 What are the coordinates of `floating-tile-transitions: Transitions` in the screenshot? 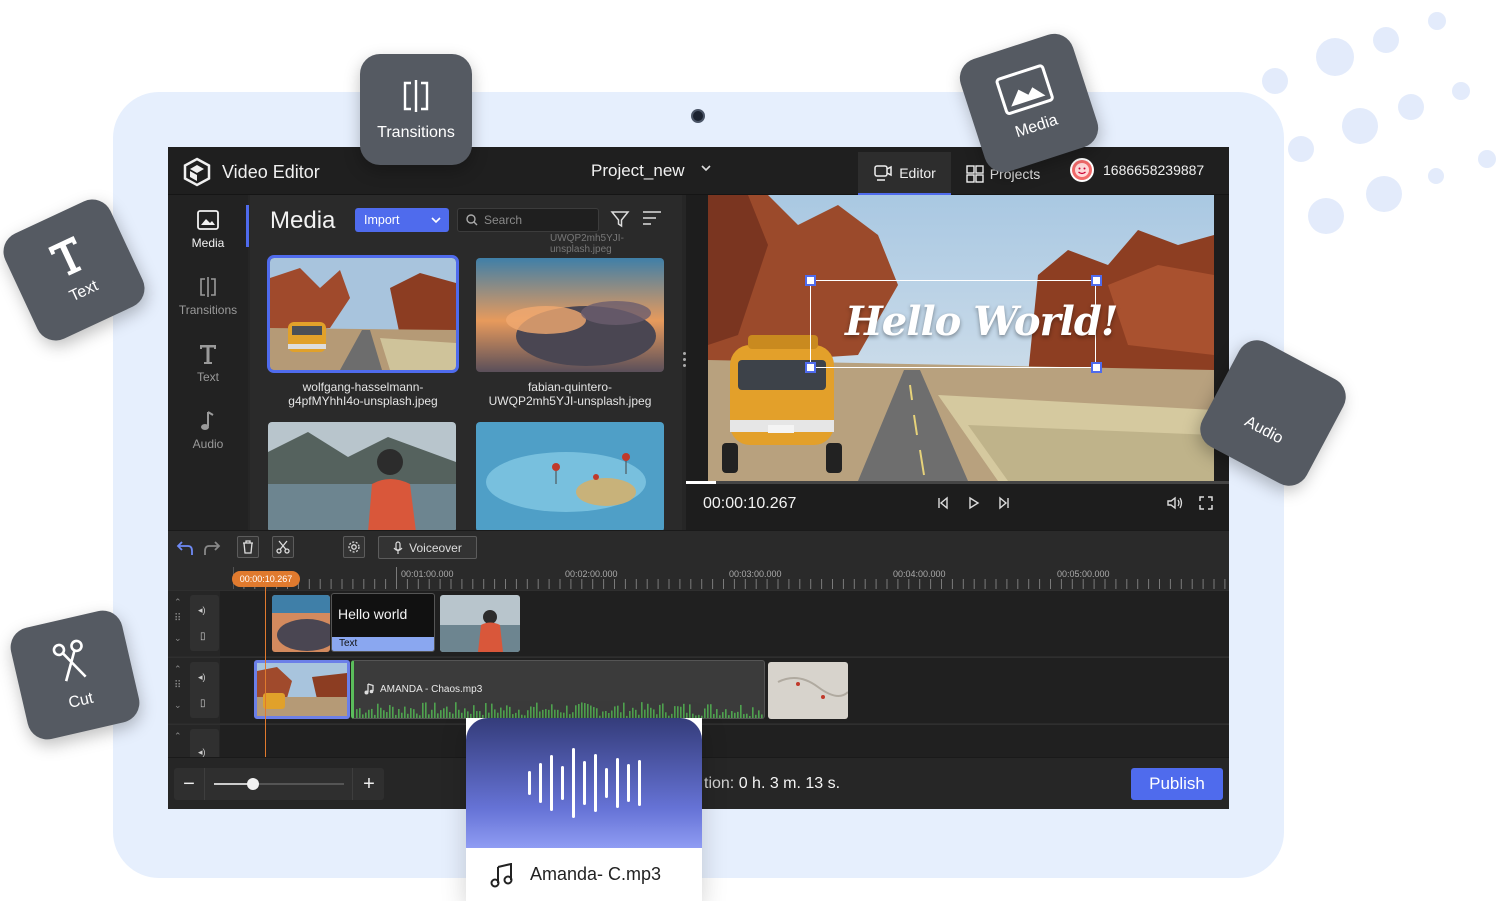 It's located at (416, 109).